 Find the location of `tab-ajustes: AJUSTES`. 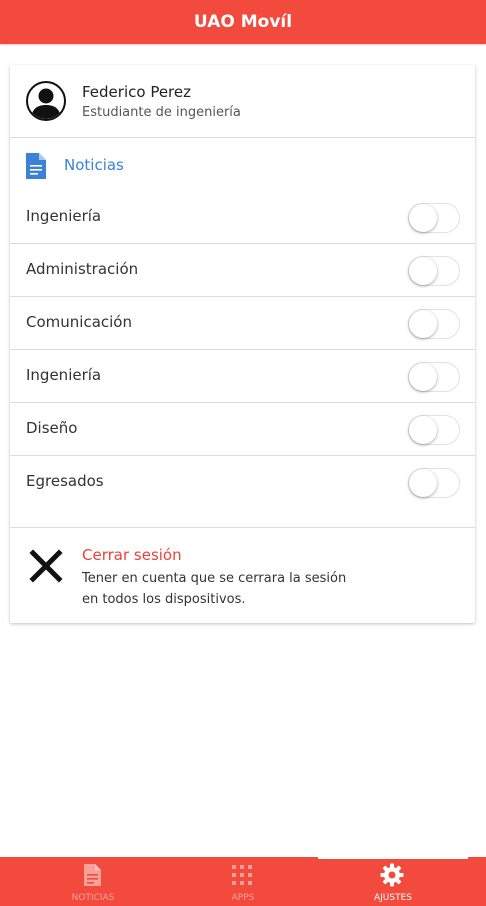

tab-ajustes: AJUSTES is located at coordinates (393, 881).